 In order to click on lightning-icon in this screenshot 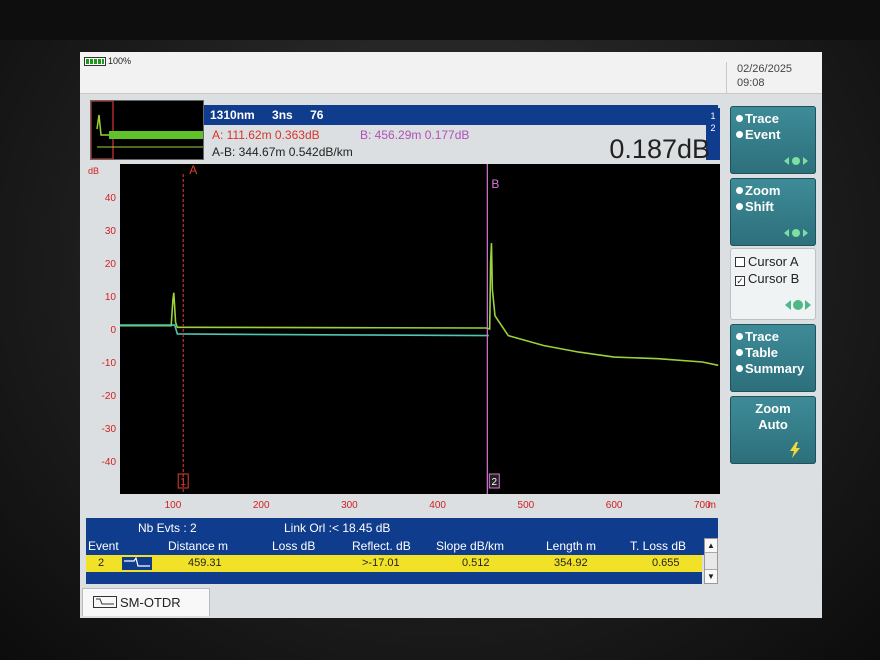, I will do `click(795, 450)`.